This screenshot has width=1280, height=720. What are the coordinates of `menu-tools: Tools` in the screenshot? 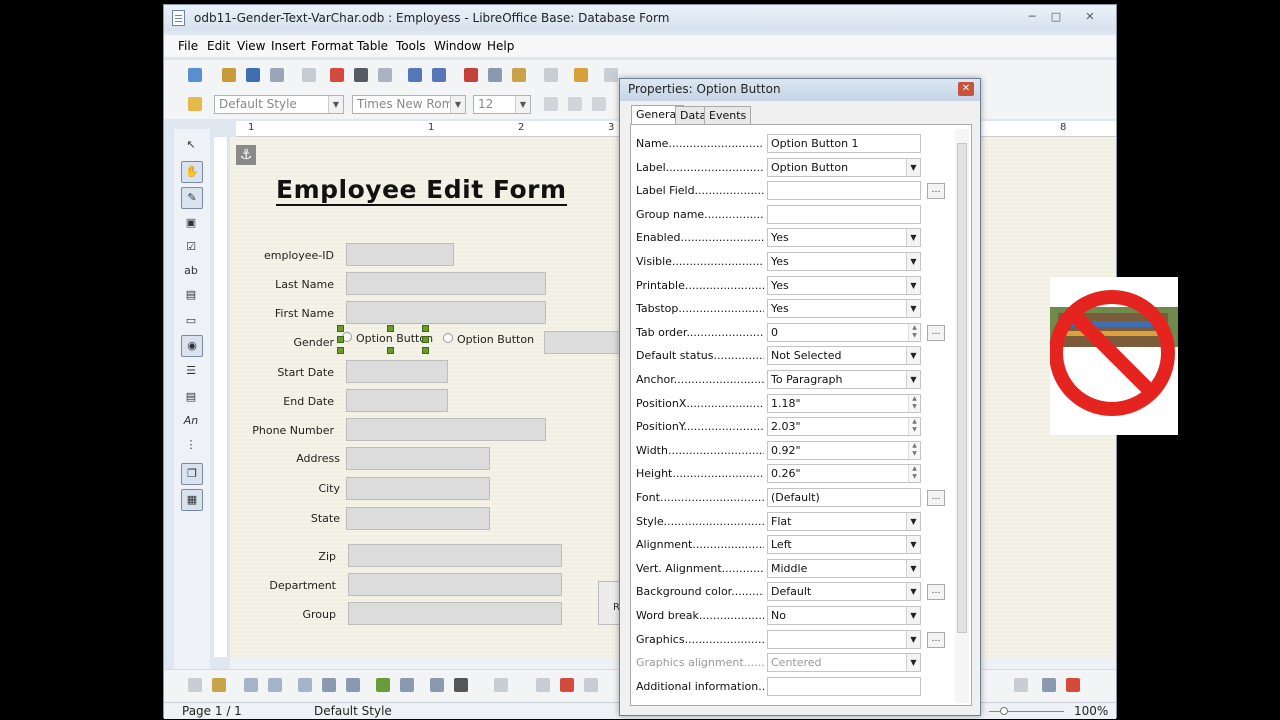 It's located at (411, 46).